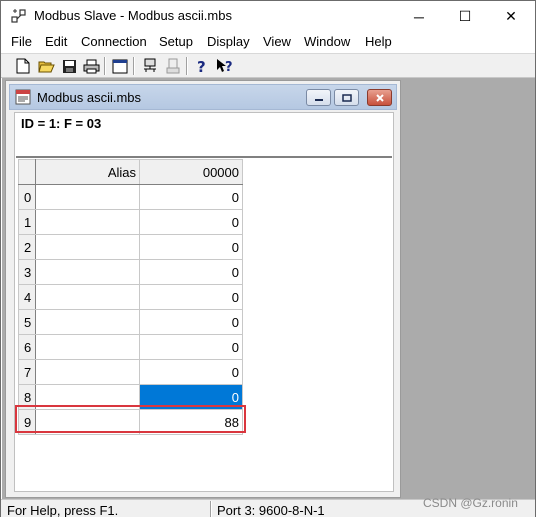 The height and width of the screenshot is (517, 536). I want to click on connect-icon, so click(150, 66).